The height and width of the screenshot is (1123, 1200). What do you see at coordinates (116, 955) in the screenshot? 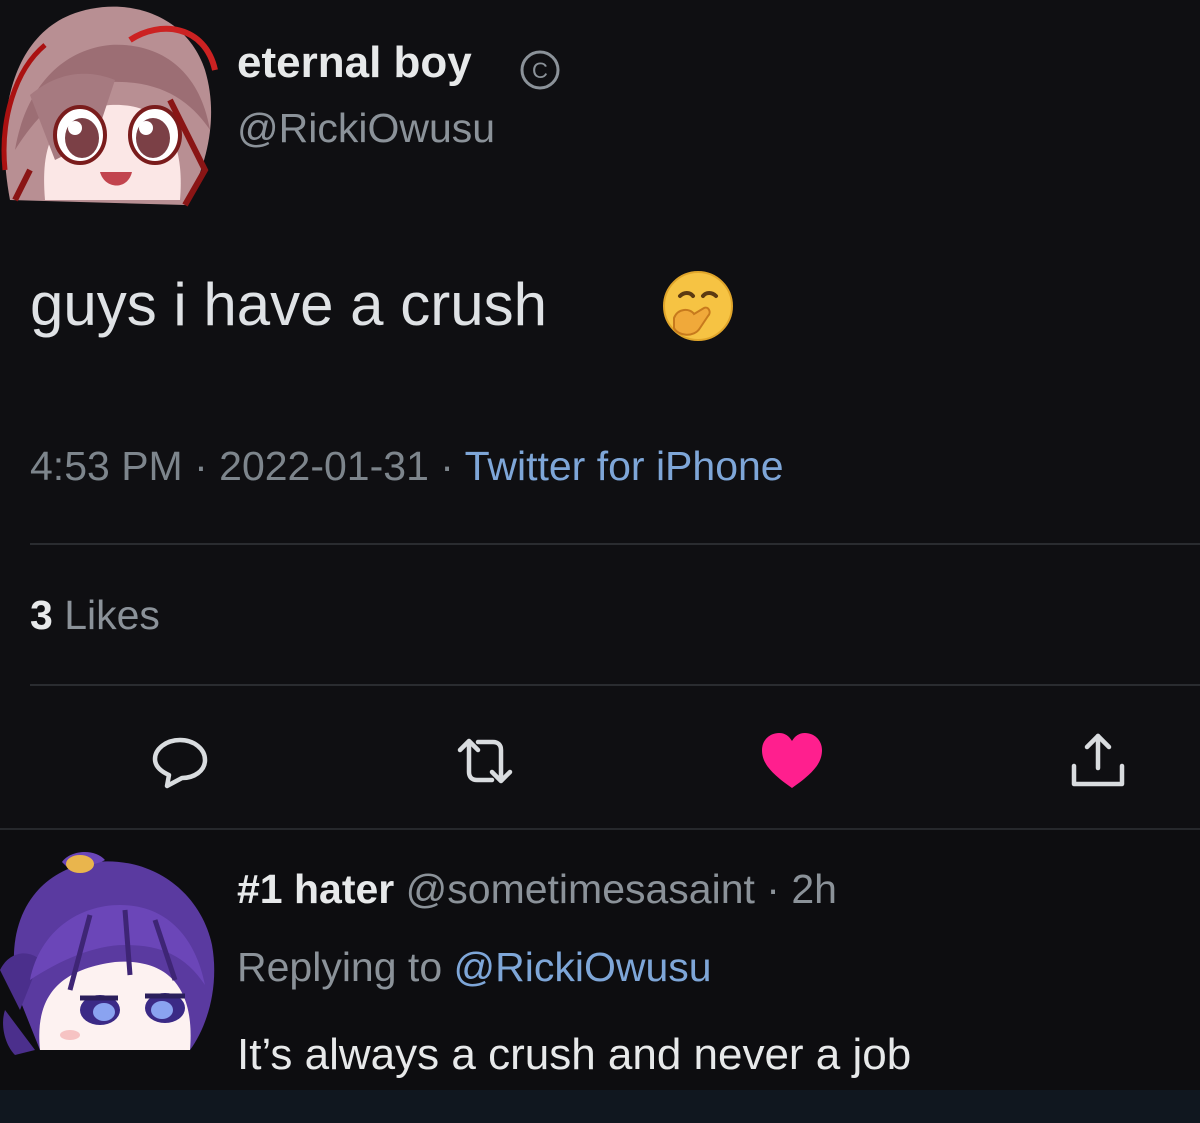
I see `reply-author-avatar` at bounding box center [116, 955].